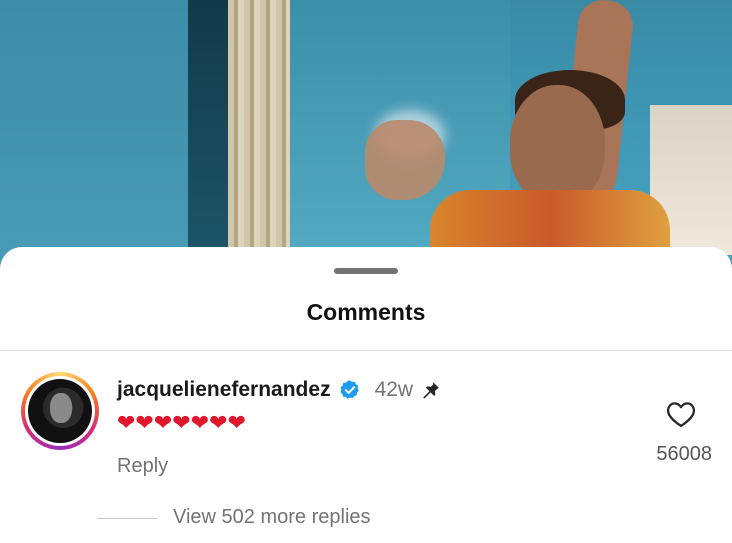 Image resolution: width=732 pixels, height=543 pixels. Describe the element at coordinates (349, 389) in the screenshot. I see `verified-badge-icon` at that location.